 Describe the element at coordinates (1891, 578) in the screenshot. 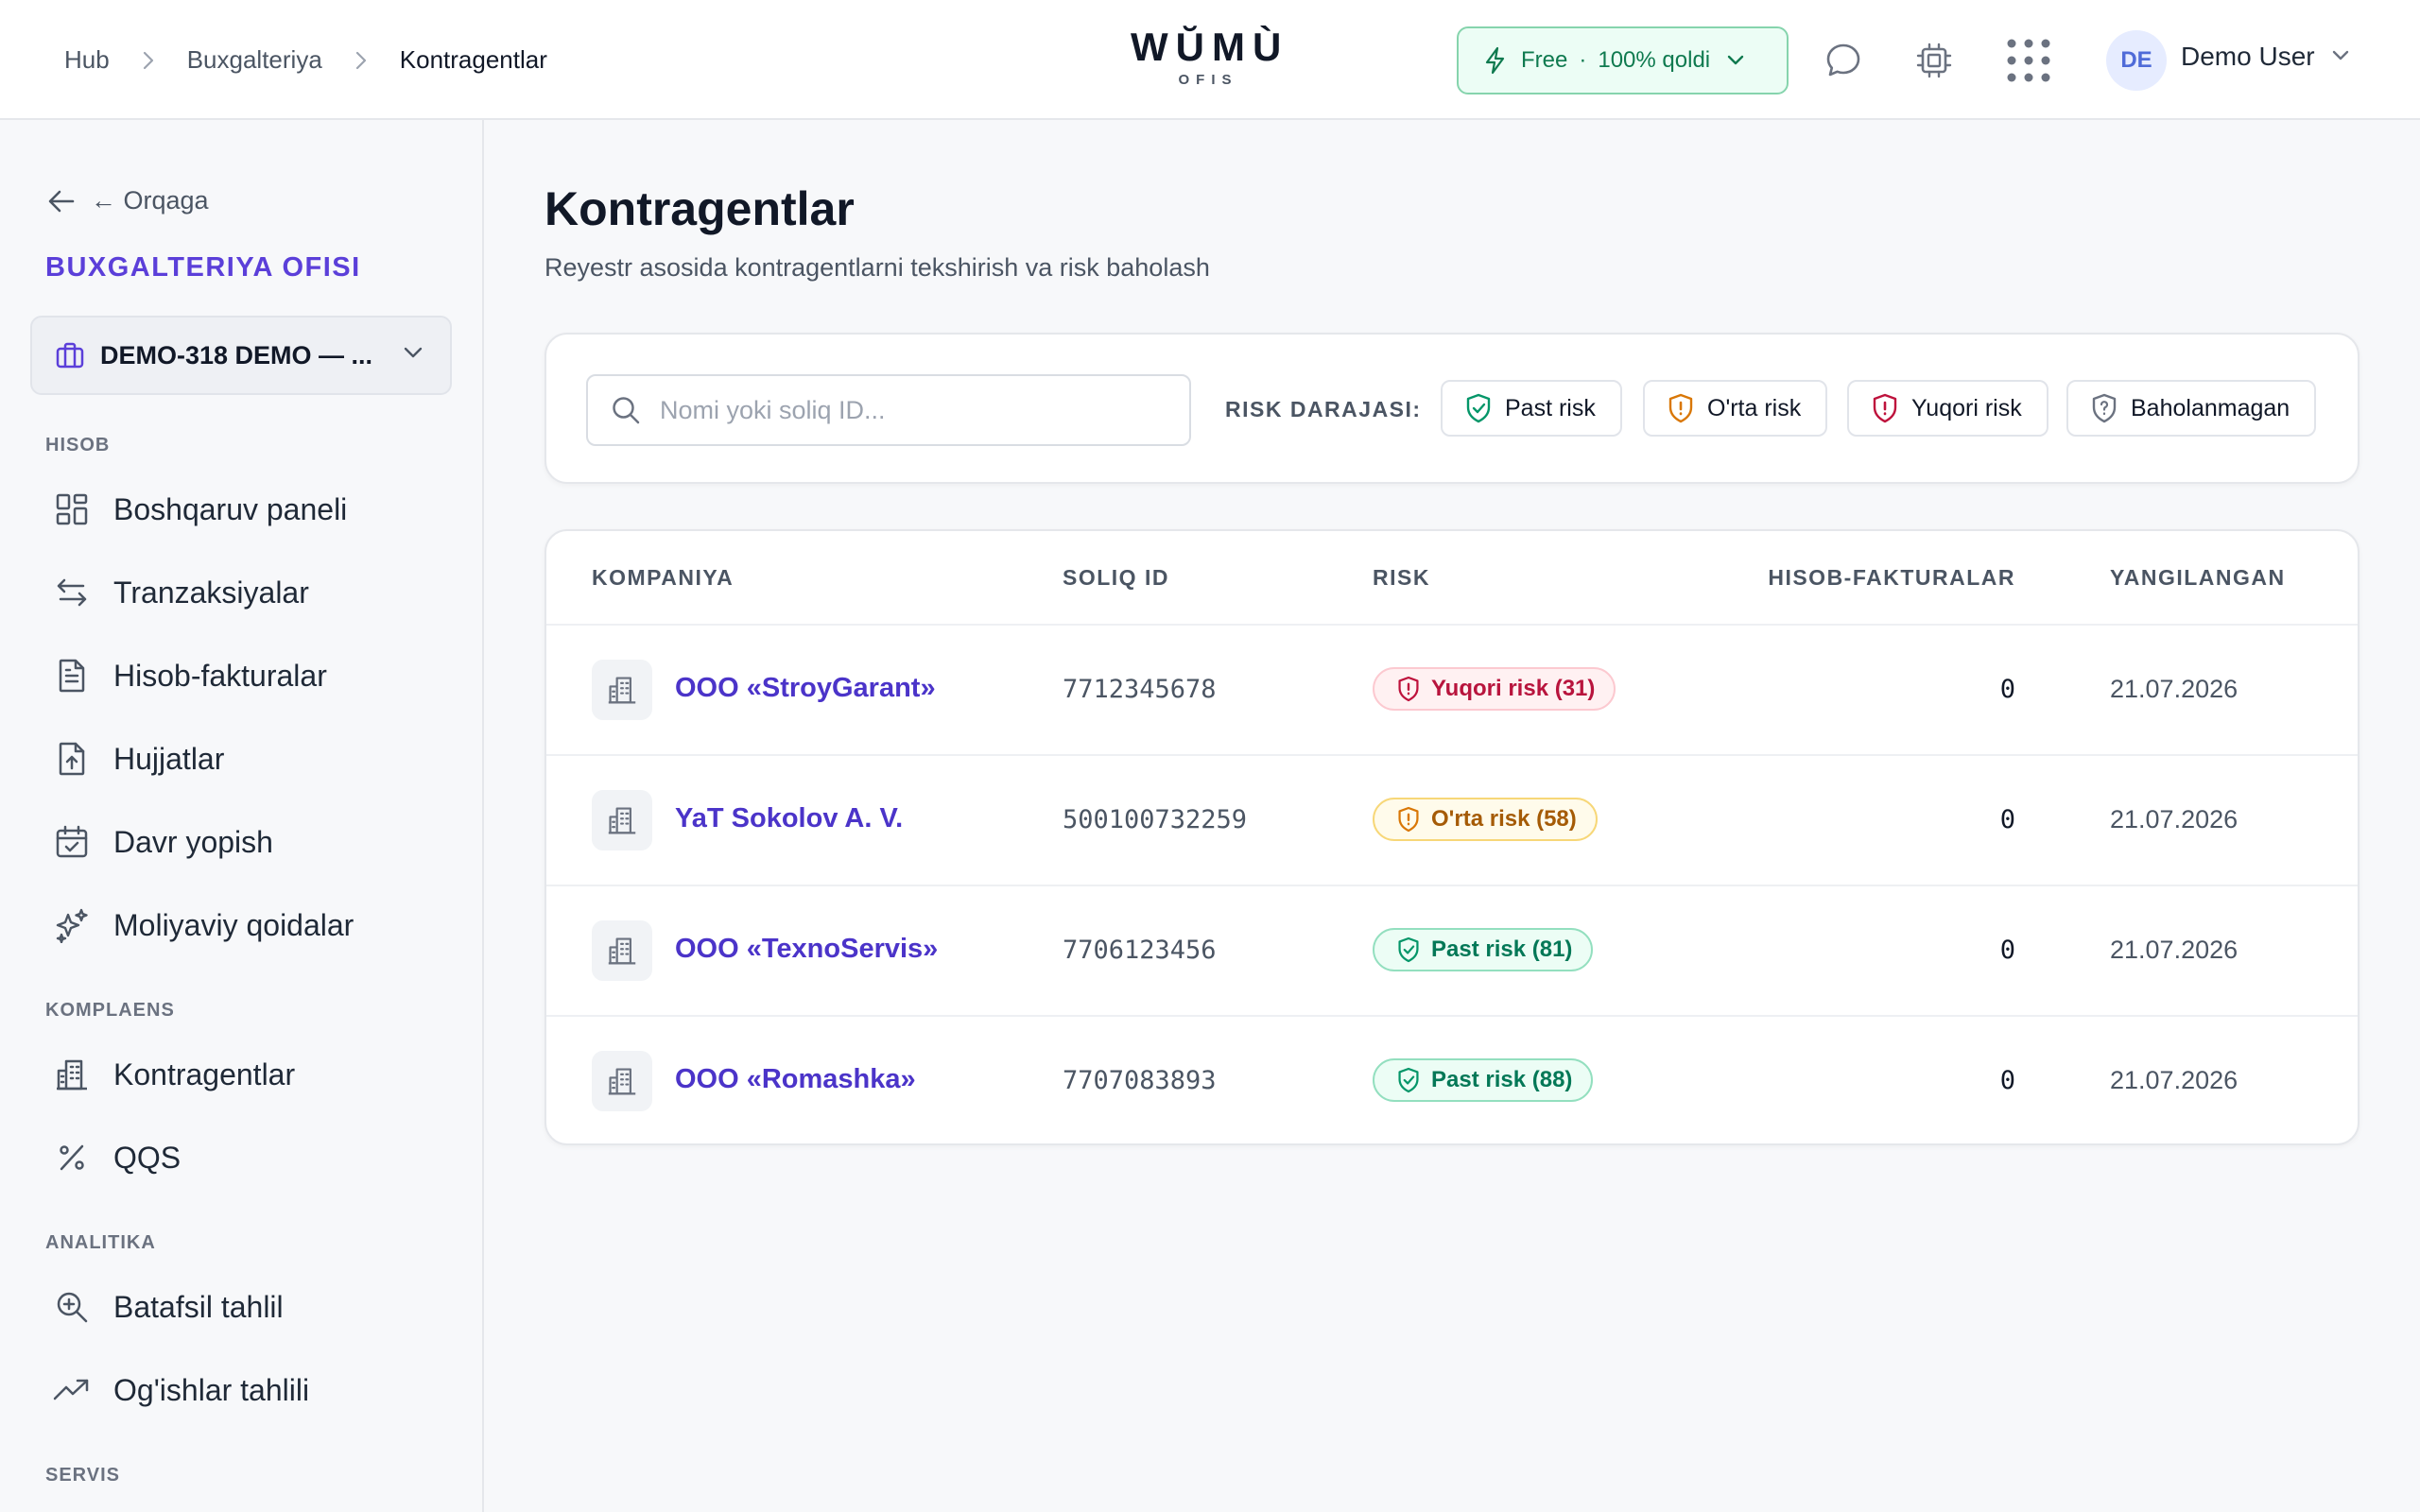

I see `column-header-invoices: HISOB-FAKTURALAR` at that location.